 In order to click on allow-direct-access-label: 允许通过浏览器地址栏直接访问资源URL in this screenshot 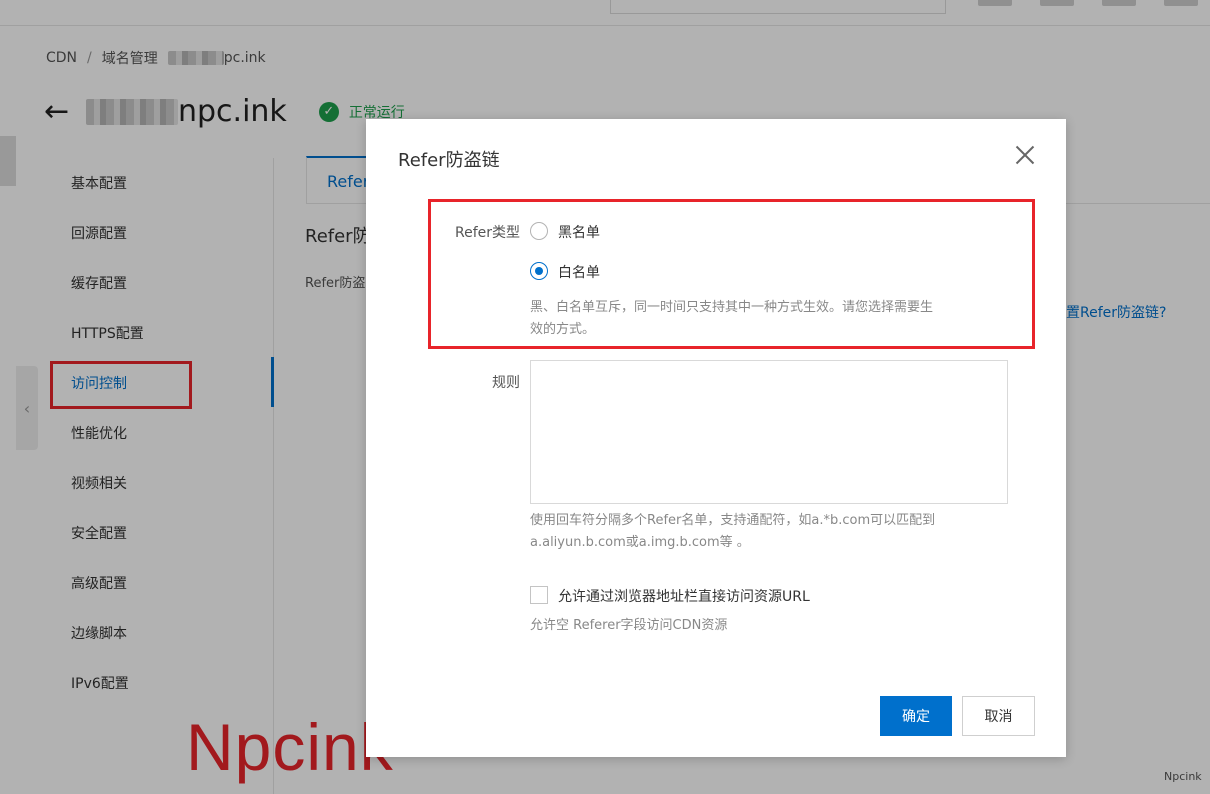, I will do `click(684, 596)`.